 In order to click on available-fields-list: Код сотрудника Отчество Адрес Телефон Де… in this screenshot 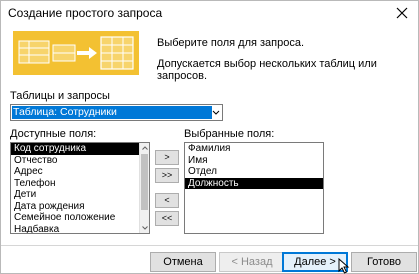, I will do `click(80, 188)`.